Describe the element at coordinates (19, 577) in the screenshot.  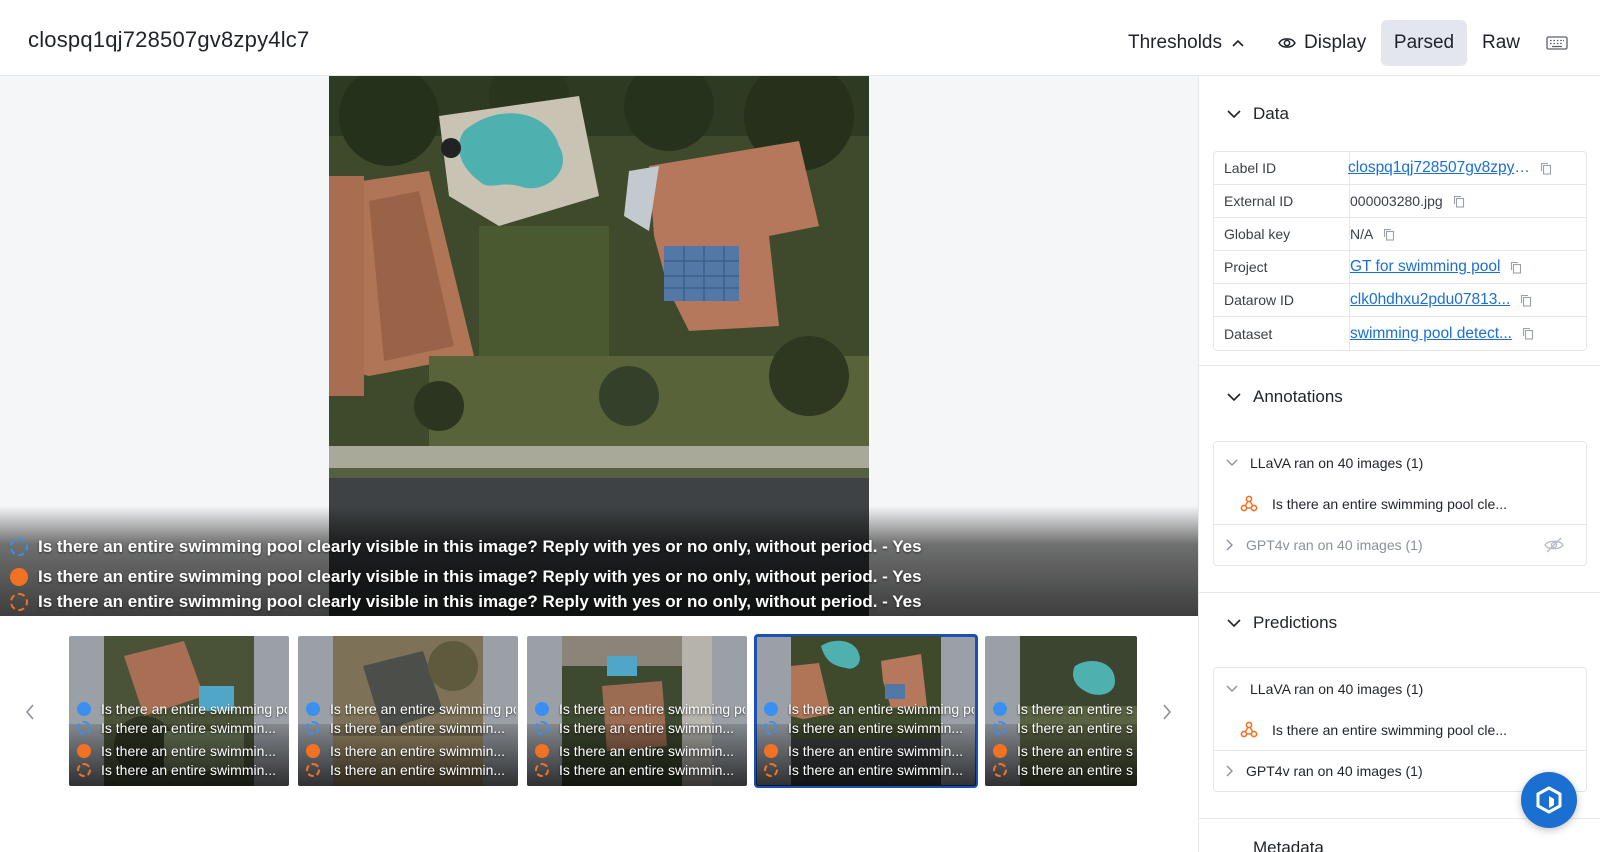
I see `filled-circle-icon` at that location.